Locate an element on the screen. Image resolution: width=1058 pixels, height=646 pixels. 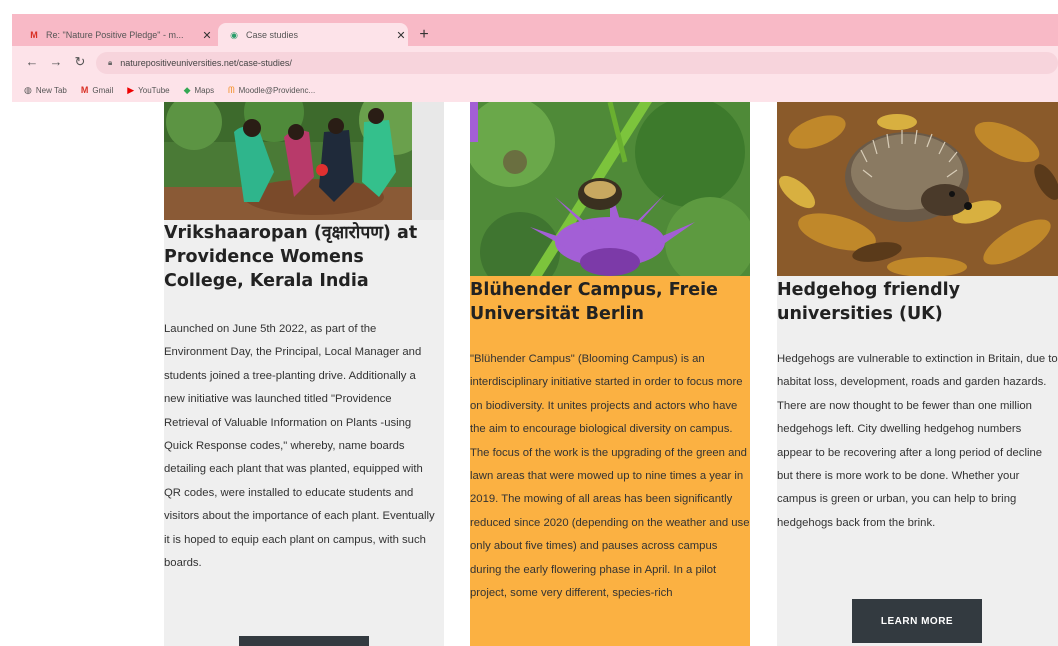
tab-case-studies: ◉ Case studies ✕ is located at coordinates (313, 35).